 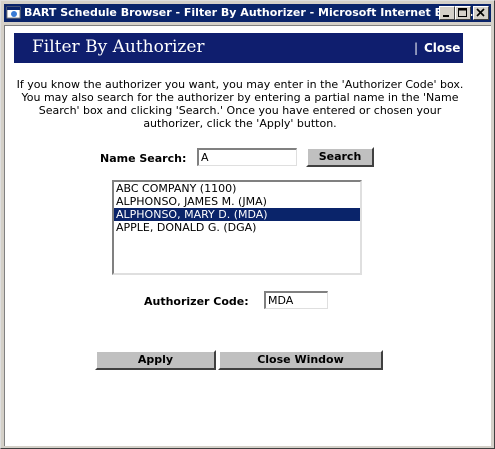 What do you see at coordinates (238, 48) in the screenshot?
I see `page-header: Filter By Authorizer | Close` at bounding box center [238, 48].